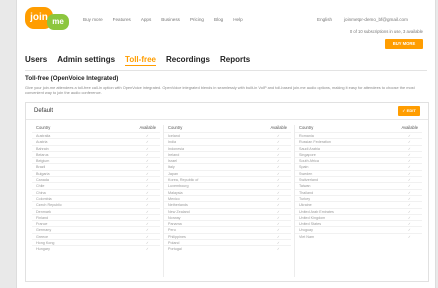 The image size is (438, 288). I want to click on tab-admin-settings: Admin settings, so click(86, 60).